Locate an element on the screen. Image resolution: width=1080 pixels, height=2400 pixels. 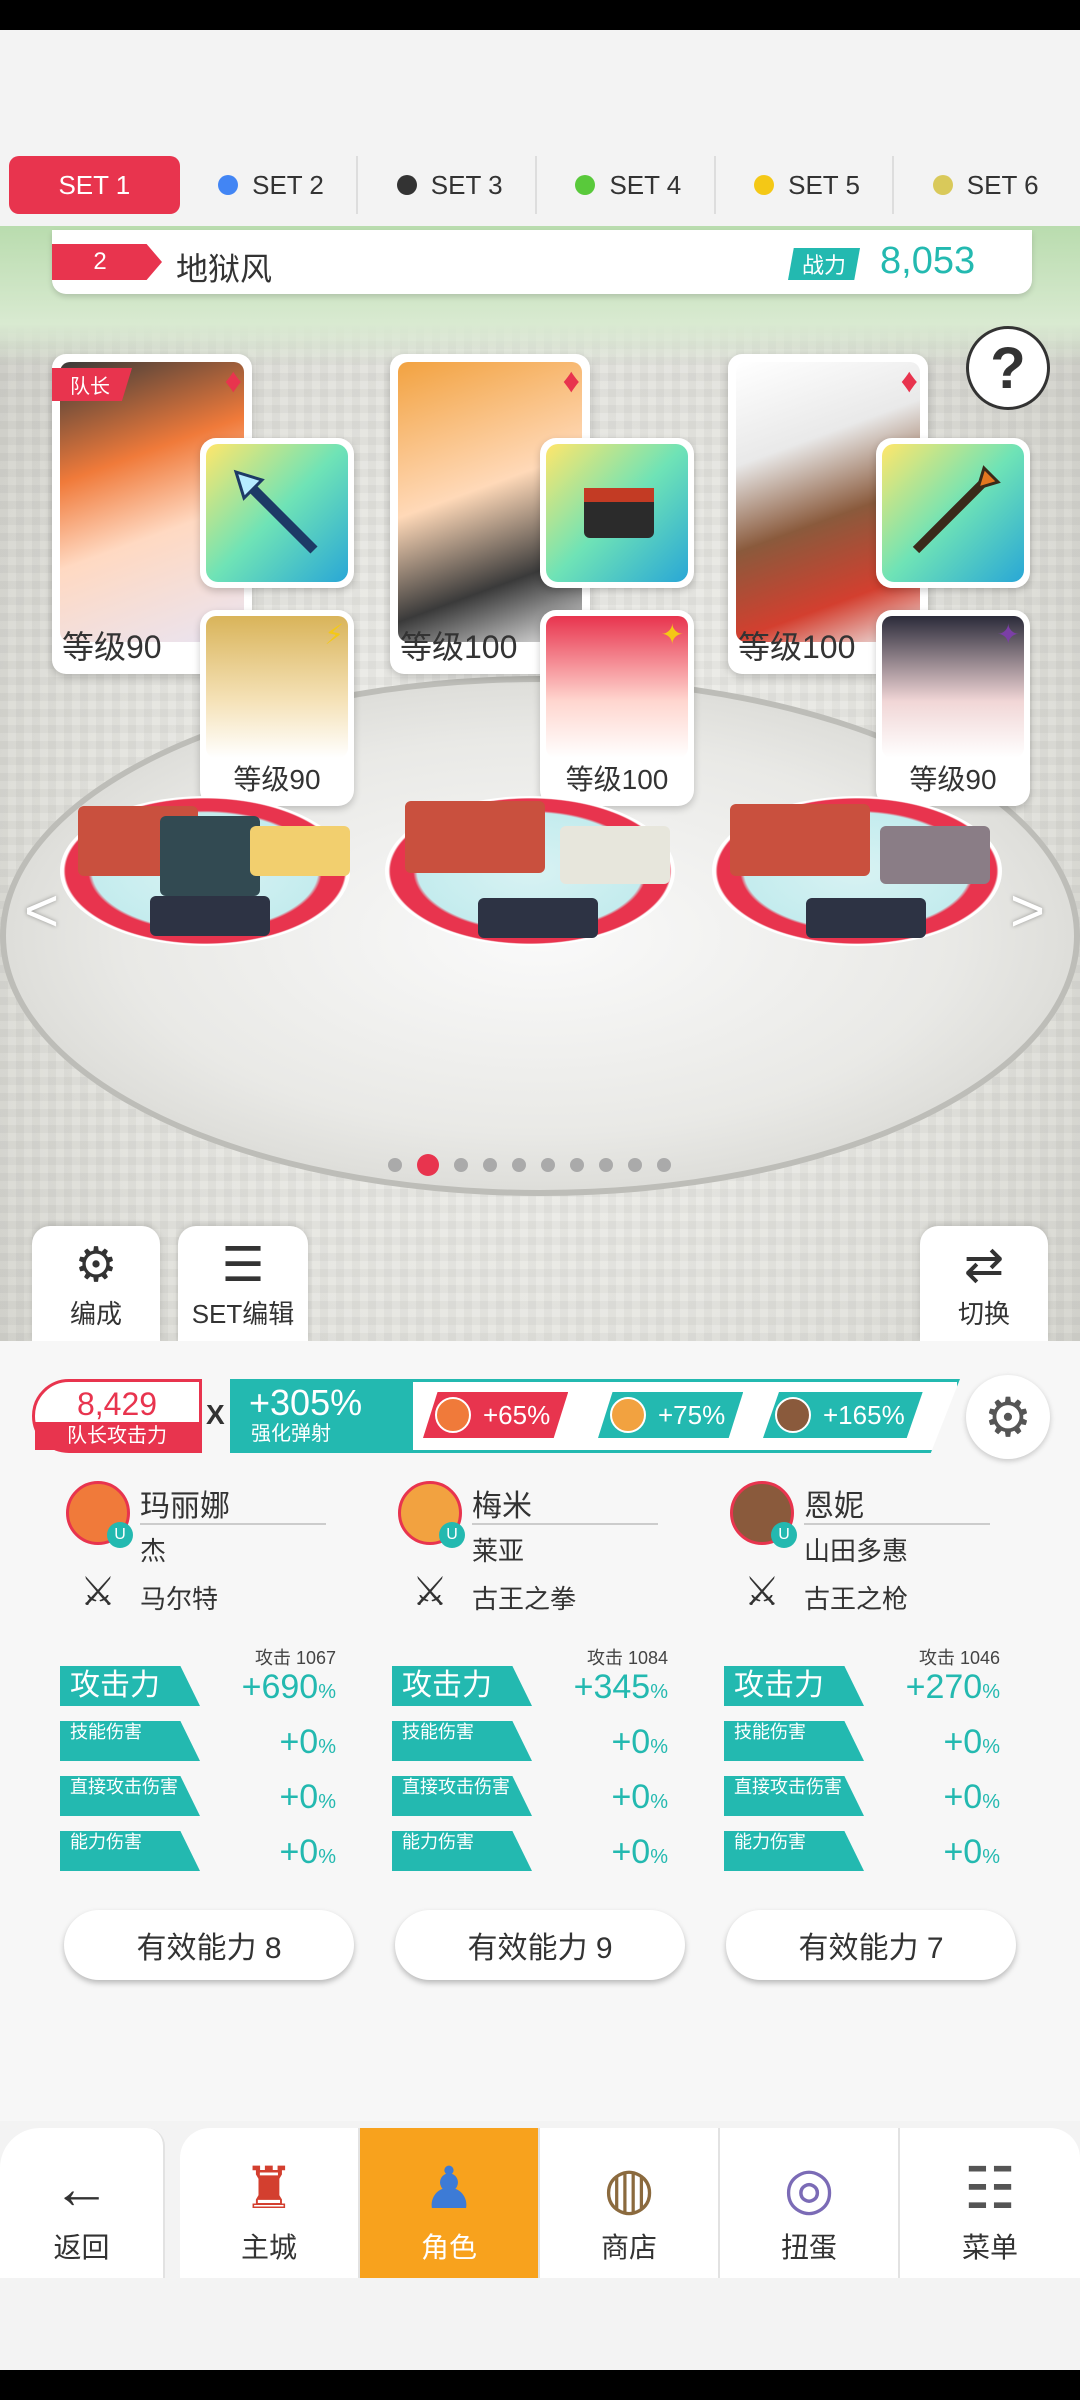
tab-set-4: SET 4 is located at coordinates (629, 185).